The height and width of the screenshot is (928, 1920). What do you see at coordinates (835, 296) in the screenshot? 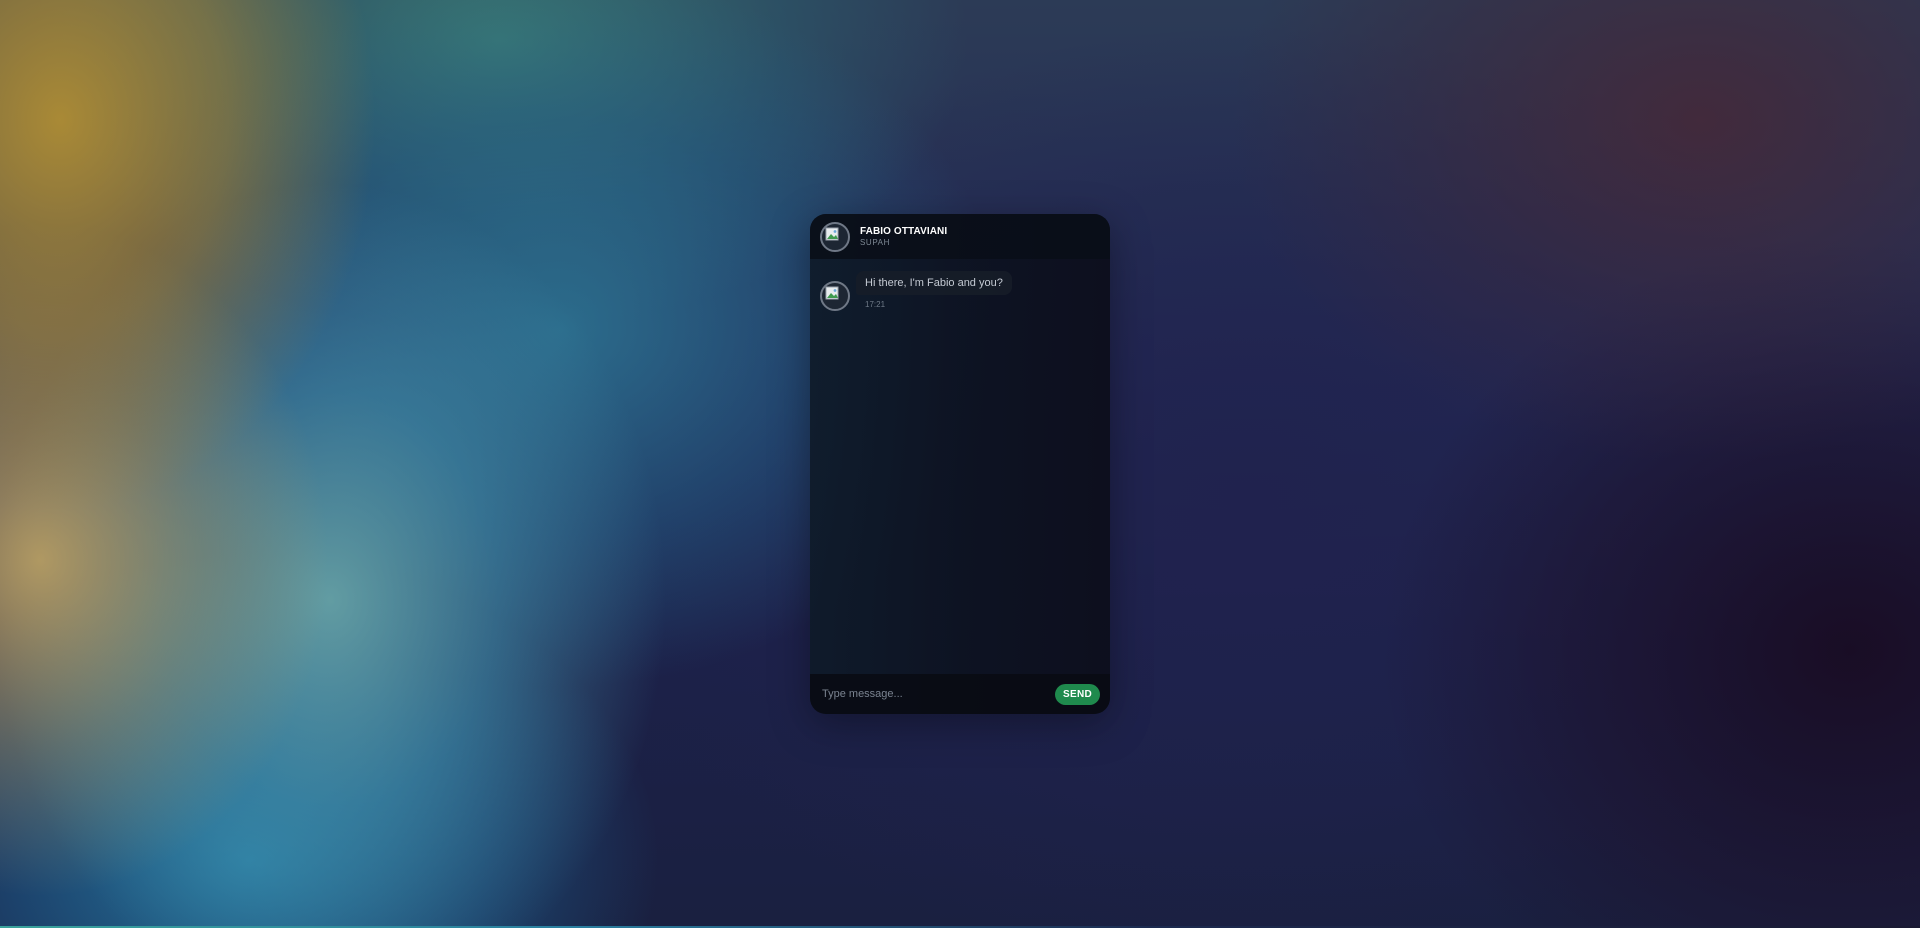
I see `message-avatar` at bounding box center [835, 296].